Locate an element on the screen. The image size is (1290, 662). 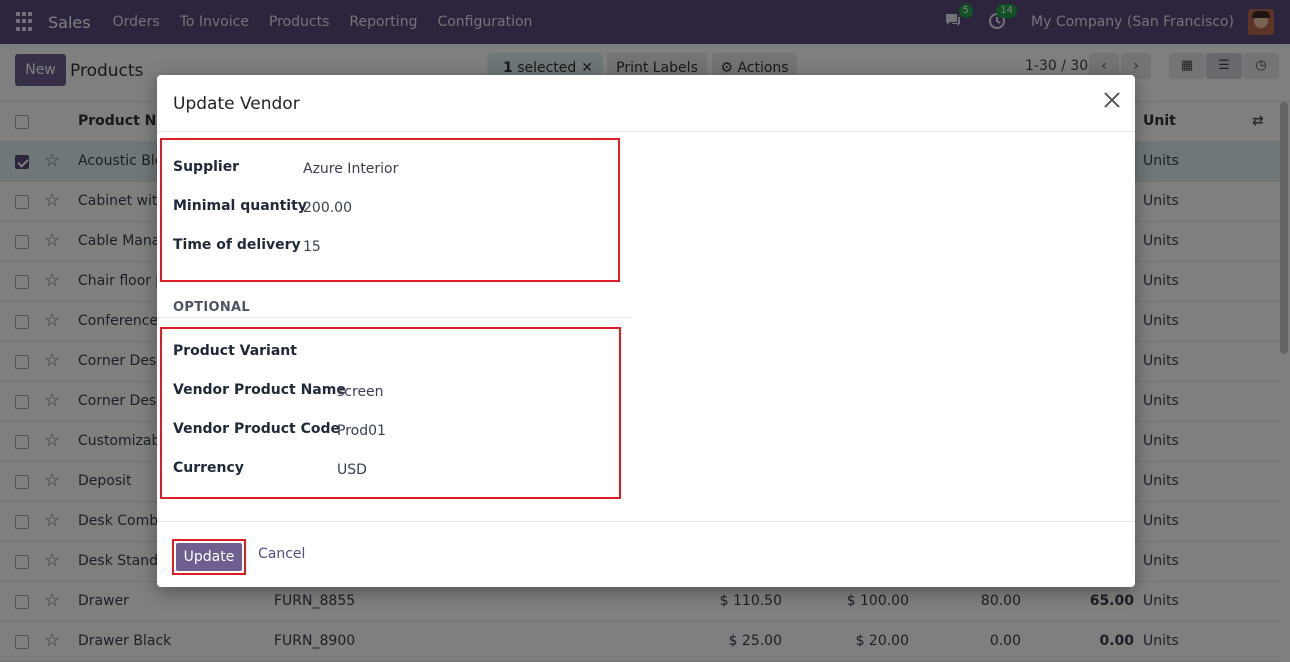
currency-field: USD is located at coordinates (352, 470).